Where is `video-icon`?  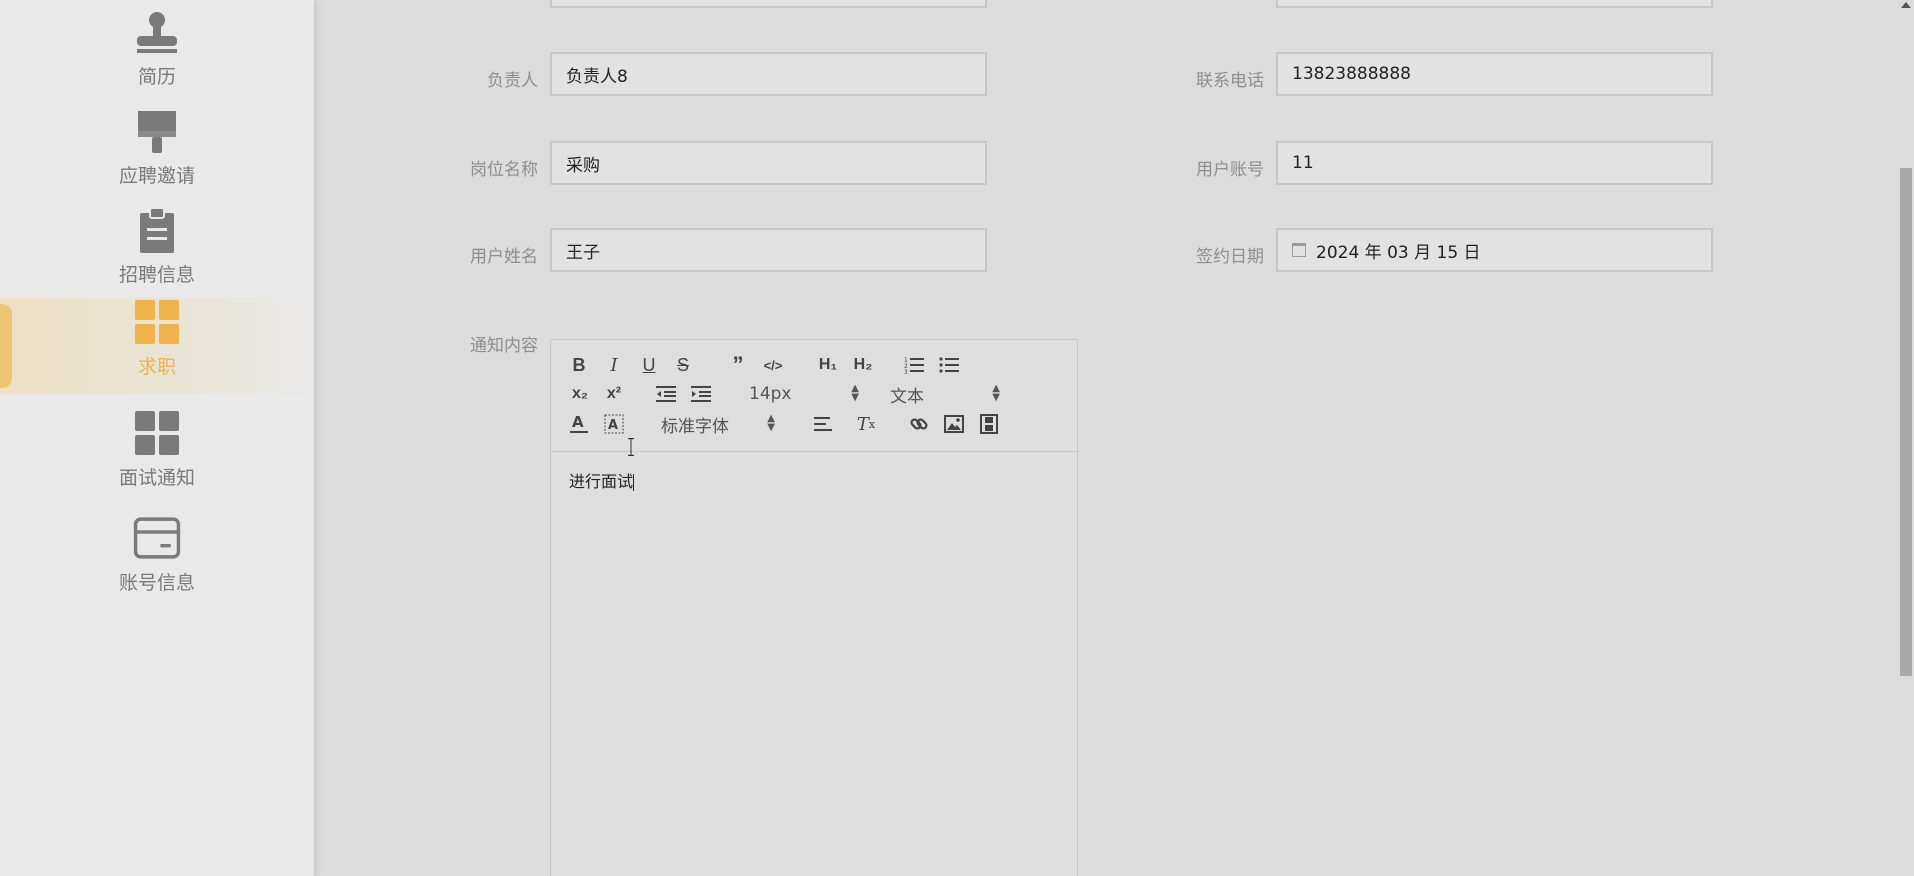 video-icon is located at coordinates (989, 424).